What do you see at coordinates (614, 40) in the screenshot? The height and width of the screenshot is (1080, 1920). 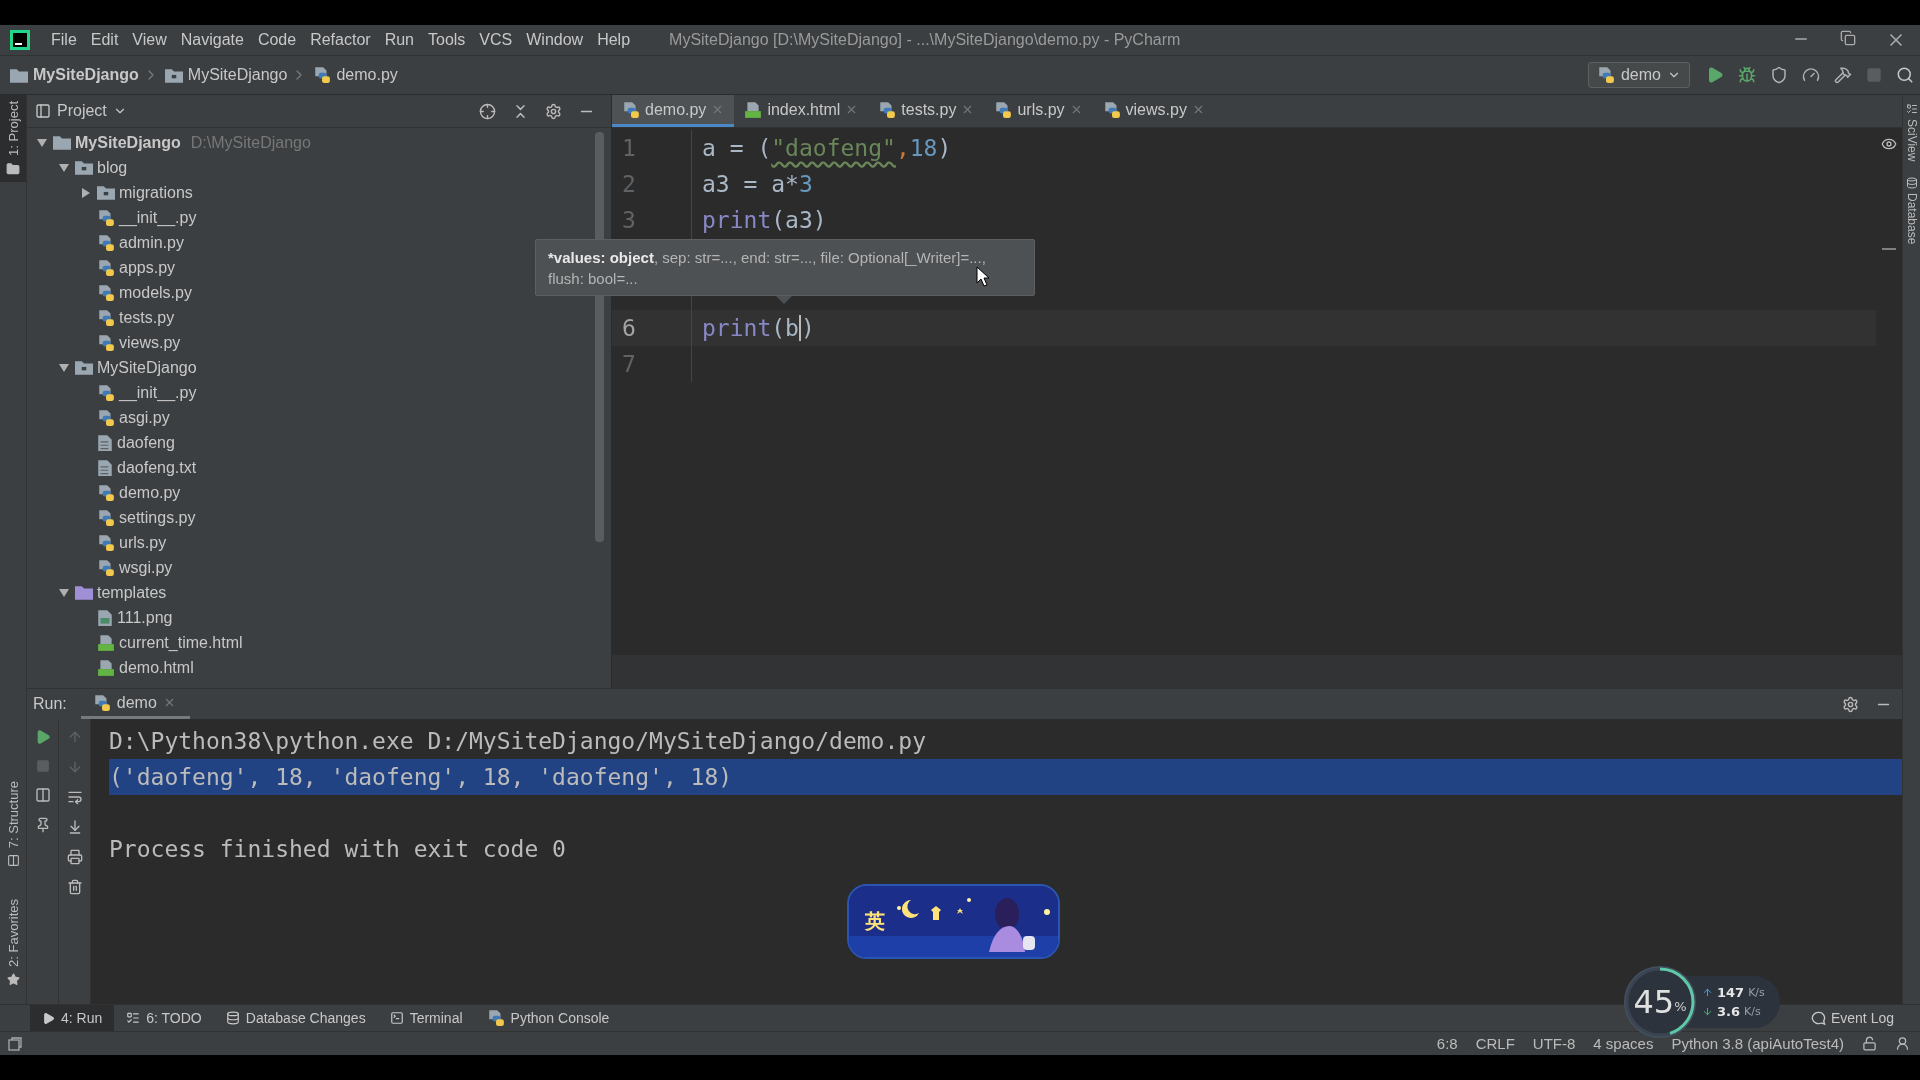 I see `menu-item: Help` at bounding box center [614, 40].